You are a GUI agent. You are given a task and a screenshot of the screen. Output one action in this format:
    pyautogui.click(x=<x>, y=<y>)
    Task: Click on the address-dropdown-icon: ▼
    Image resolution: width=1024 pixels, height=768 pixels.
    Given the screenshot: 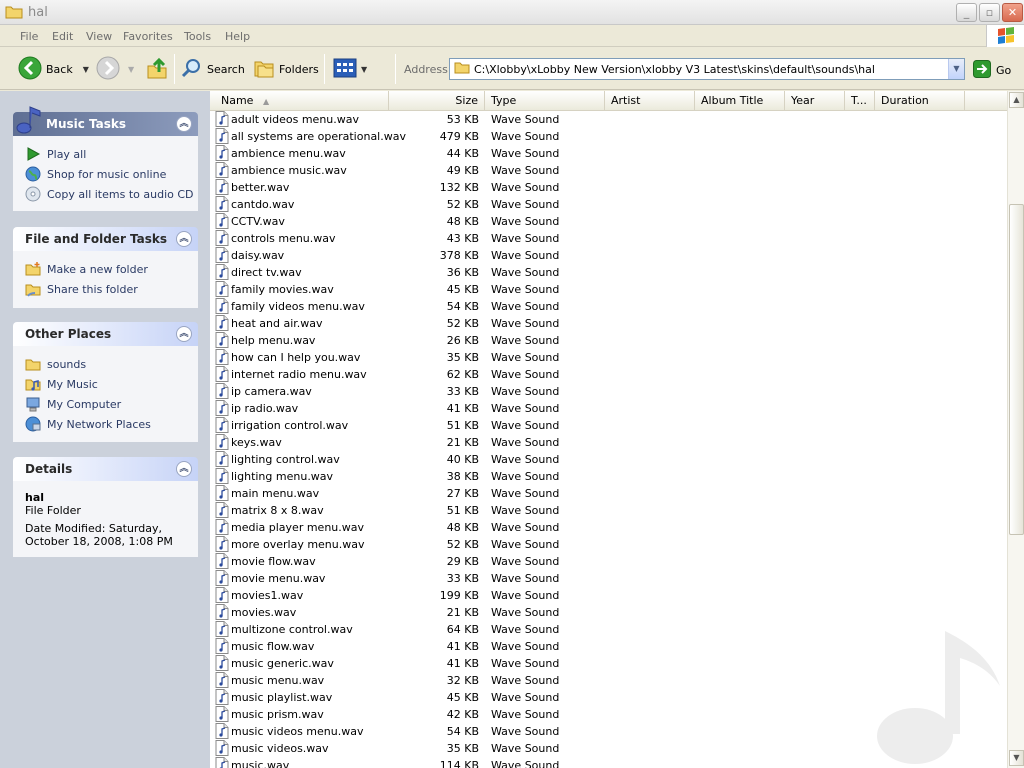 What is the action you would take?
    pyautogui.click(x=956, y=69)
    